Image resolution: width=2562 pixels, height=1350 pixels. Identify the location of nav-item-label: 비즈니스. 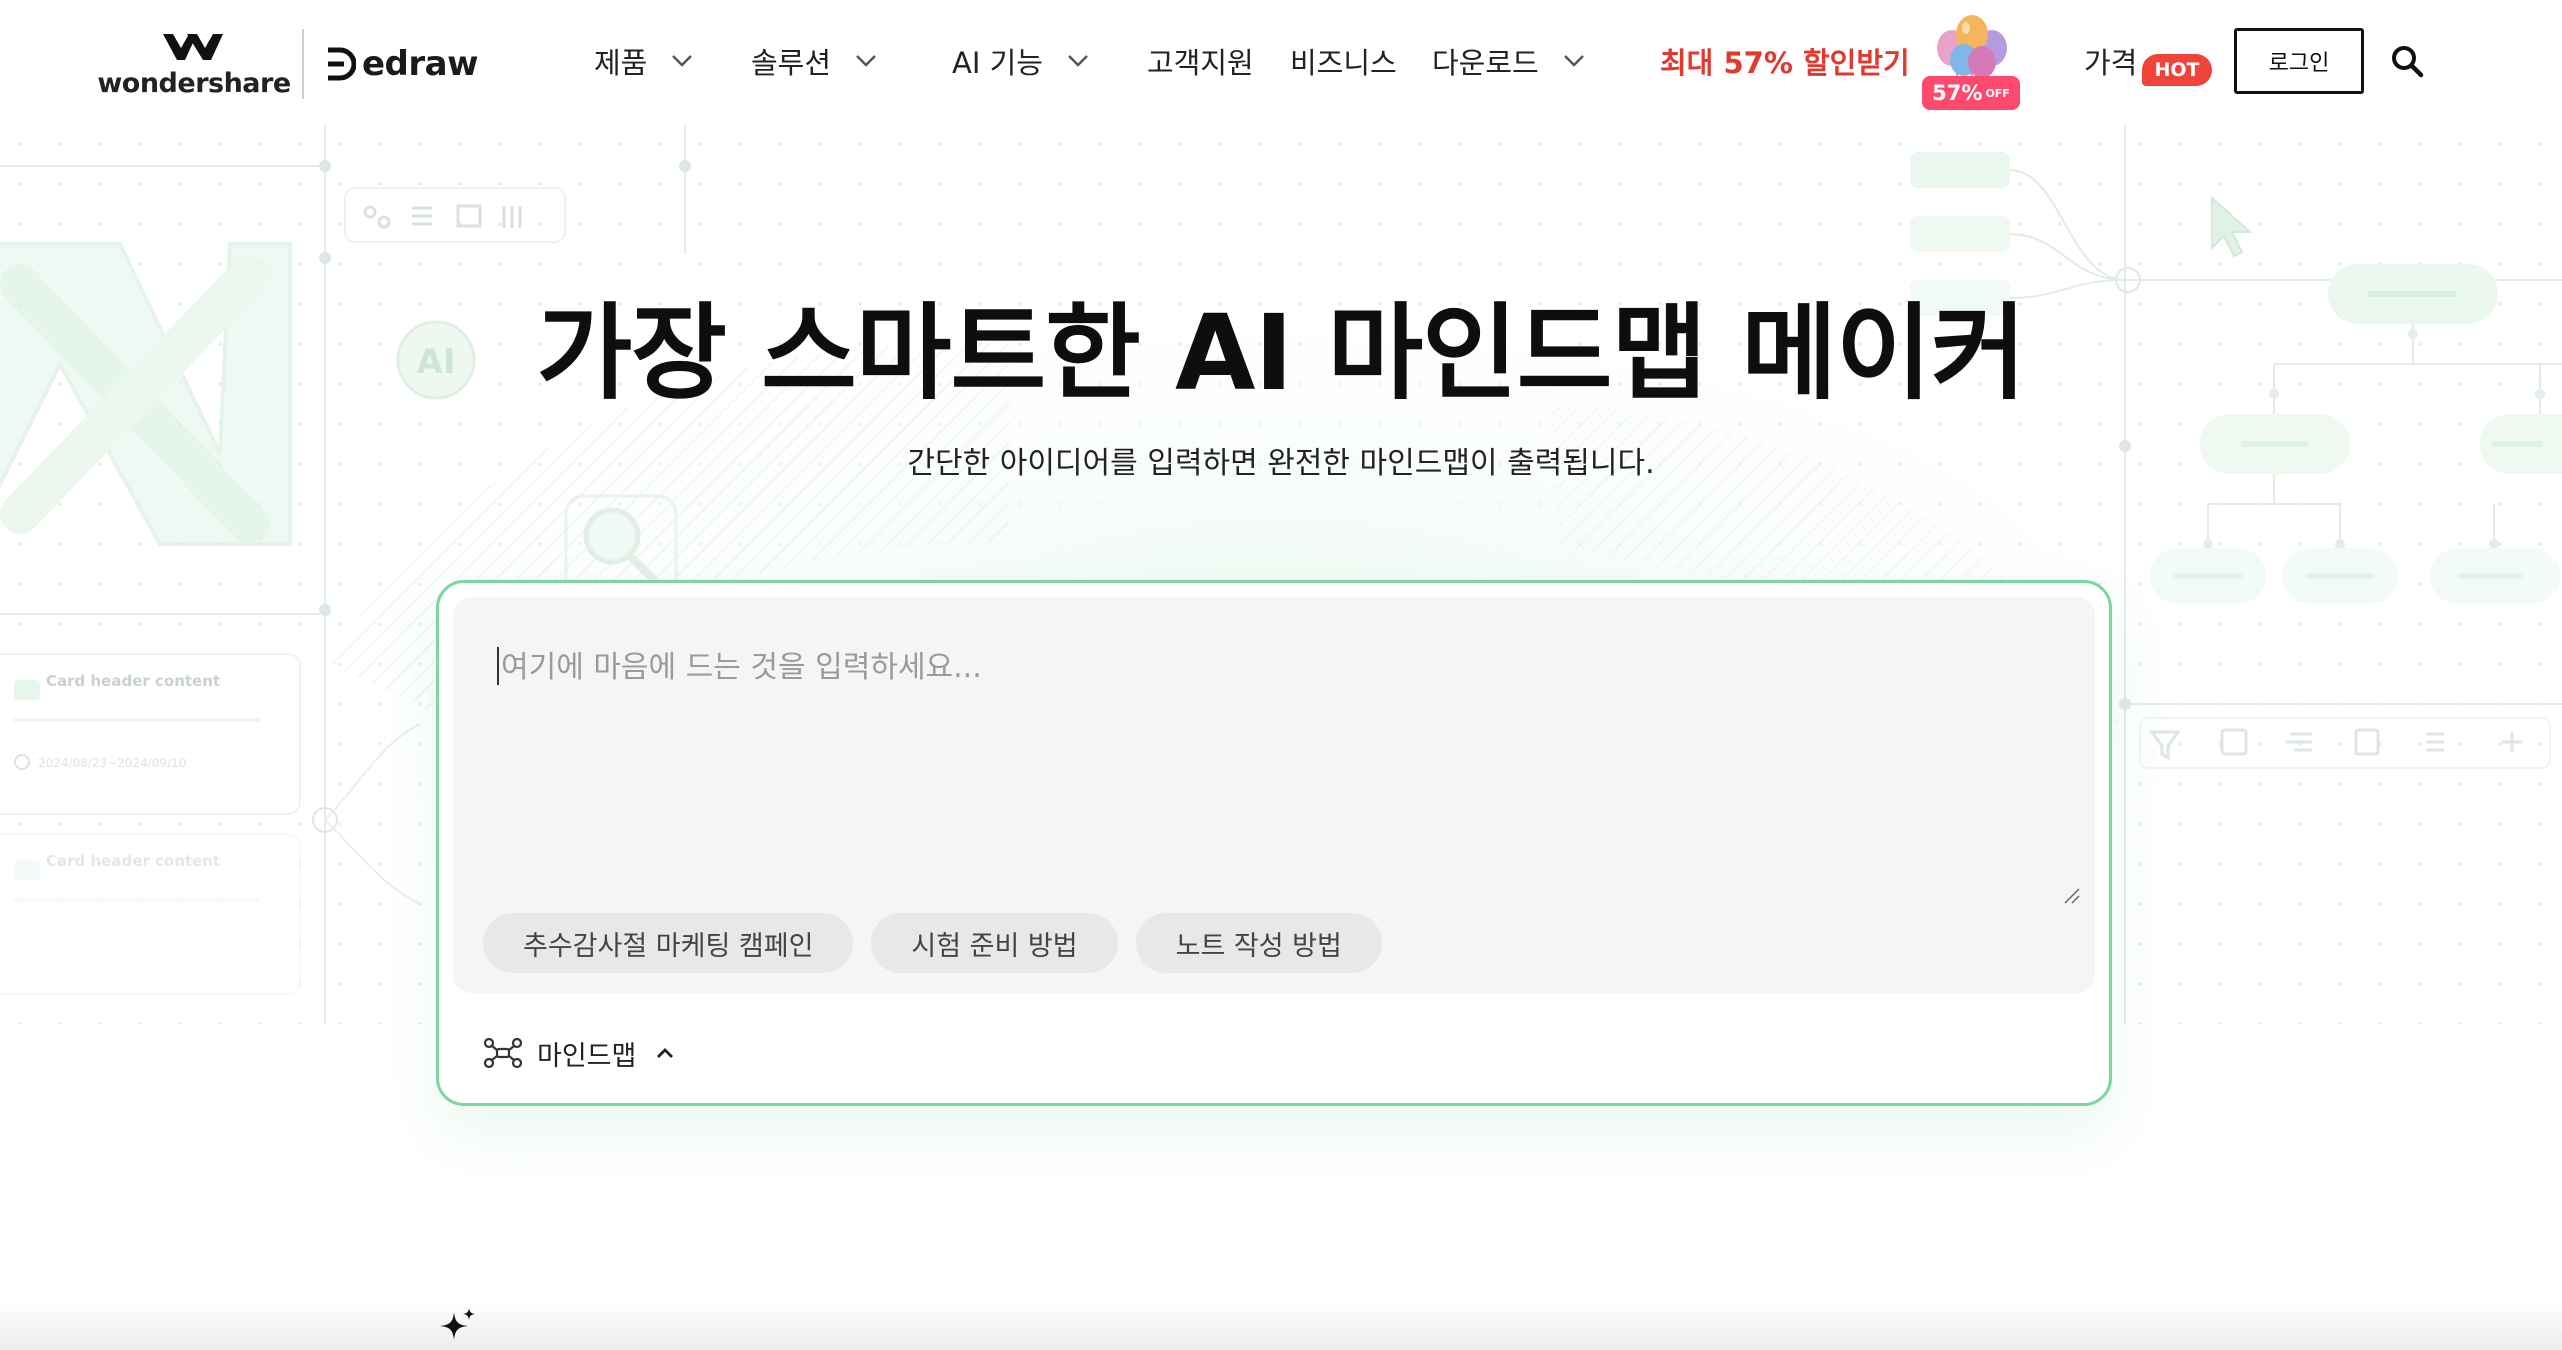
(1343, 63).